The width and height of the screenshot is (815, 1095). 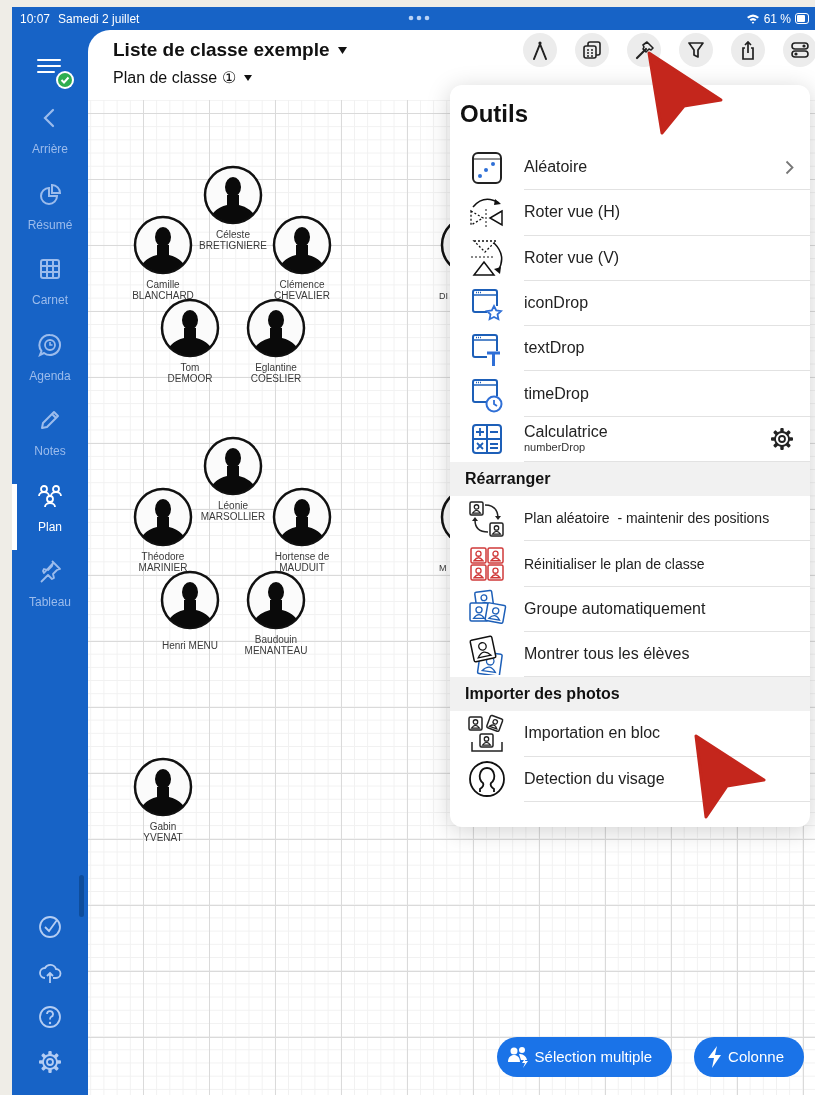 What do you see at coordinates (494, 114) in the screenshot?
I see `popover-title: Outils` at bounding box center [494, 114].